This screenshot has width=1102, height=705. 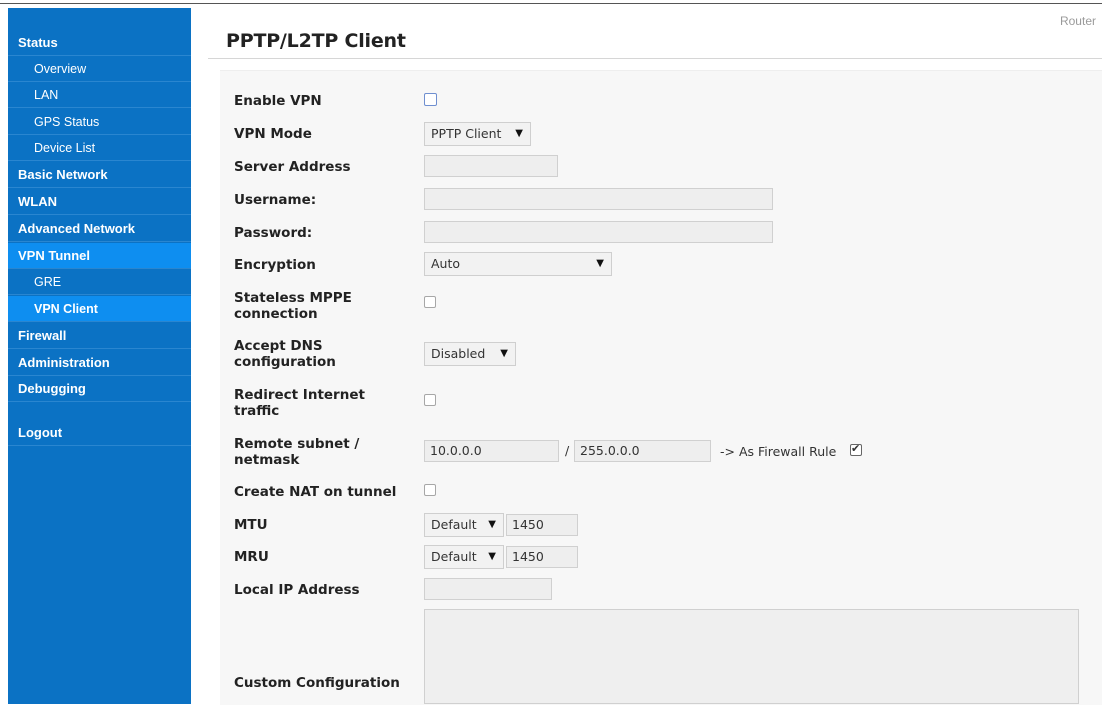 I want to click on sidebar-item-label: Overview, so click(x=60, y=69).